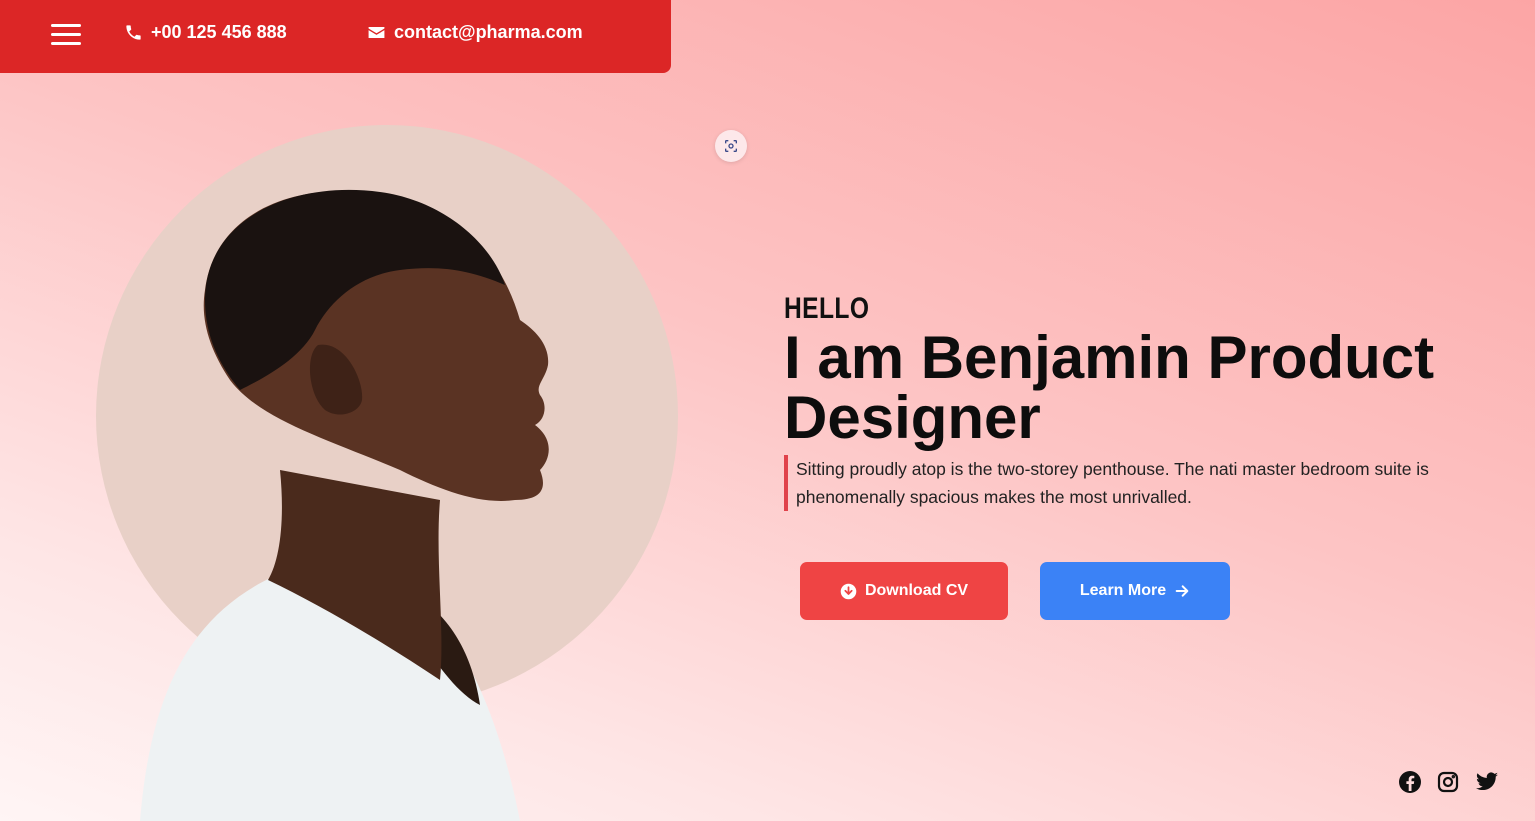 The width and height of the screenshot is (1535, 821). What do you see at coordinates (1109, 387) in the screenshot?
I see `hero-headline: I am Benjamin Product Designer` at bounding box center [1109, 387].